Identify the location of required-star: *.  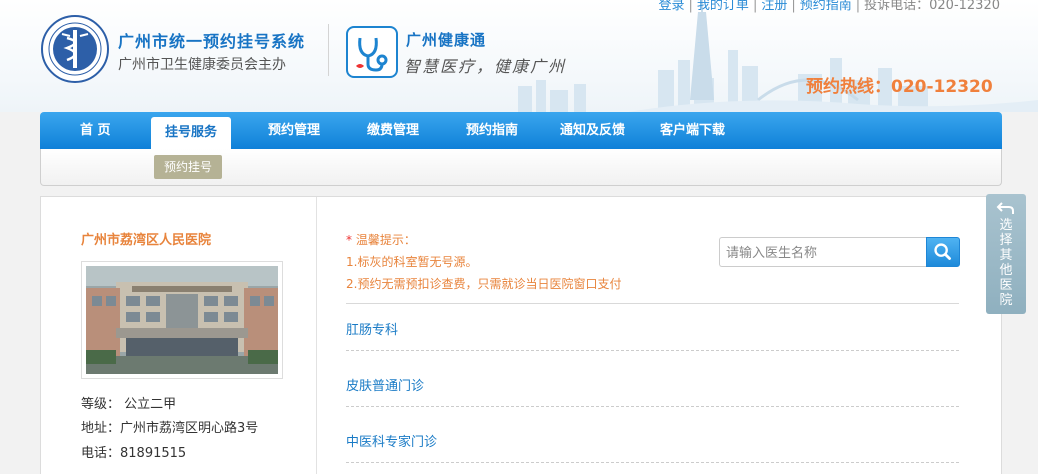
(351, 240).